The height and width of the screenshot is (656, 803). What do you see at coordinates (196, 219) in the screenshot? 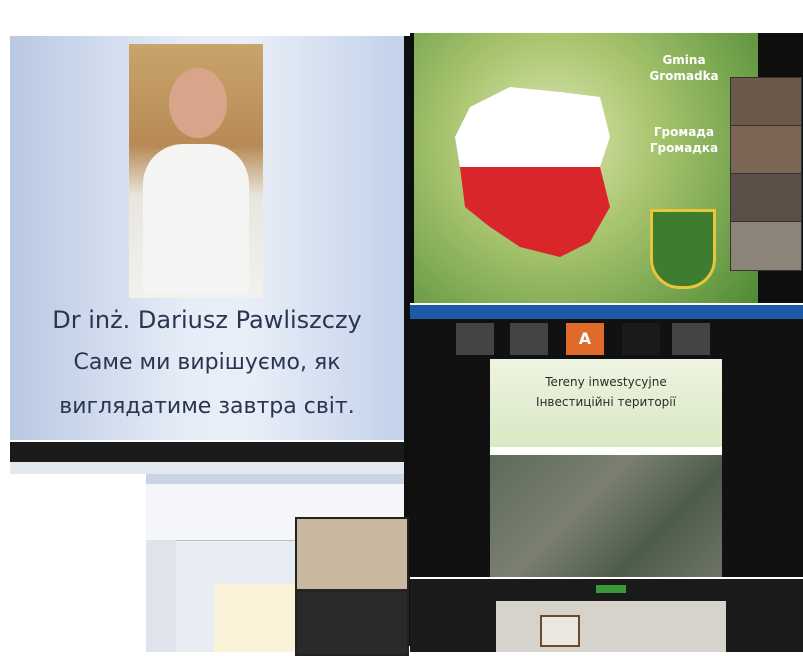
I see `speaker-shirt` at bounding box center [196, 219].